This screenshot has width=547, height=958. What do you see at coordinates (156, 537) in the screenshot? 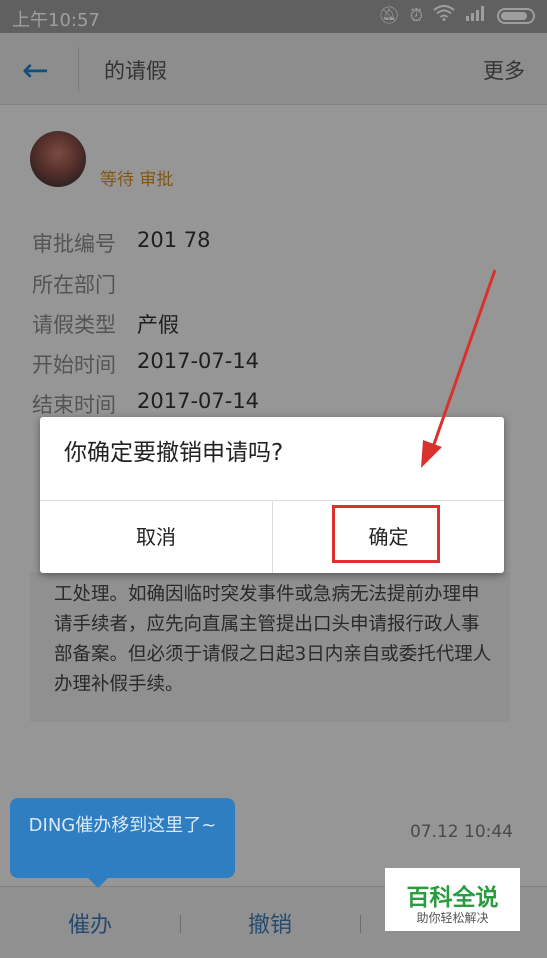
I see `cancel-button: 取消` at bounding box center [156, 537].